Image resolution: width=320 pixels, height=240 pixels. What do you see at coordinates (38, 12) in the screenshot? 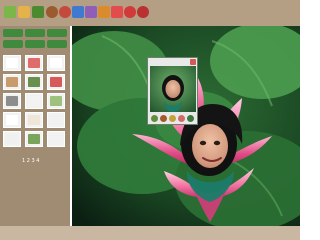
I see `leaf-icon` at bounding box center [38, 12].